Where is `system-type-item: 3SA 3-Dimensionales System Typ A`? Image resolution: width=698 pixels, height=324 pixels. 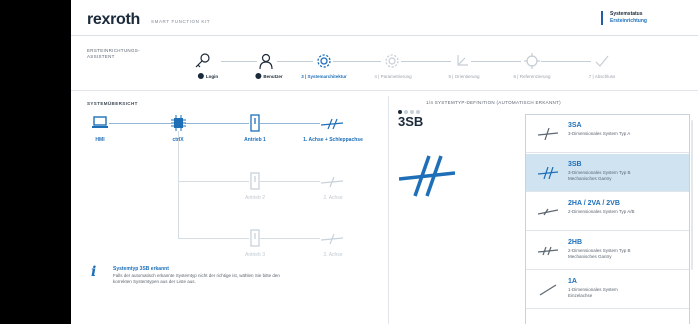
system-type-item: 3SA 3-Dimensionales System Typ A is located at coordinates (607, 134).